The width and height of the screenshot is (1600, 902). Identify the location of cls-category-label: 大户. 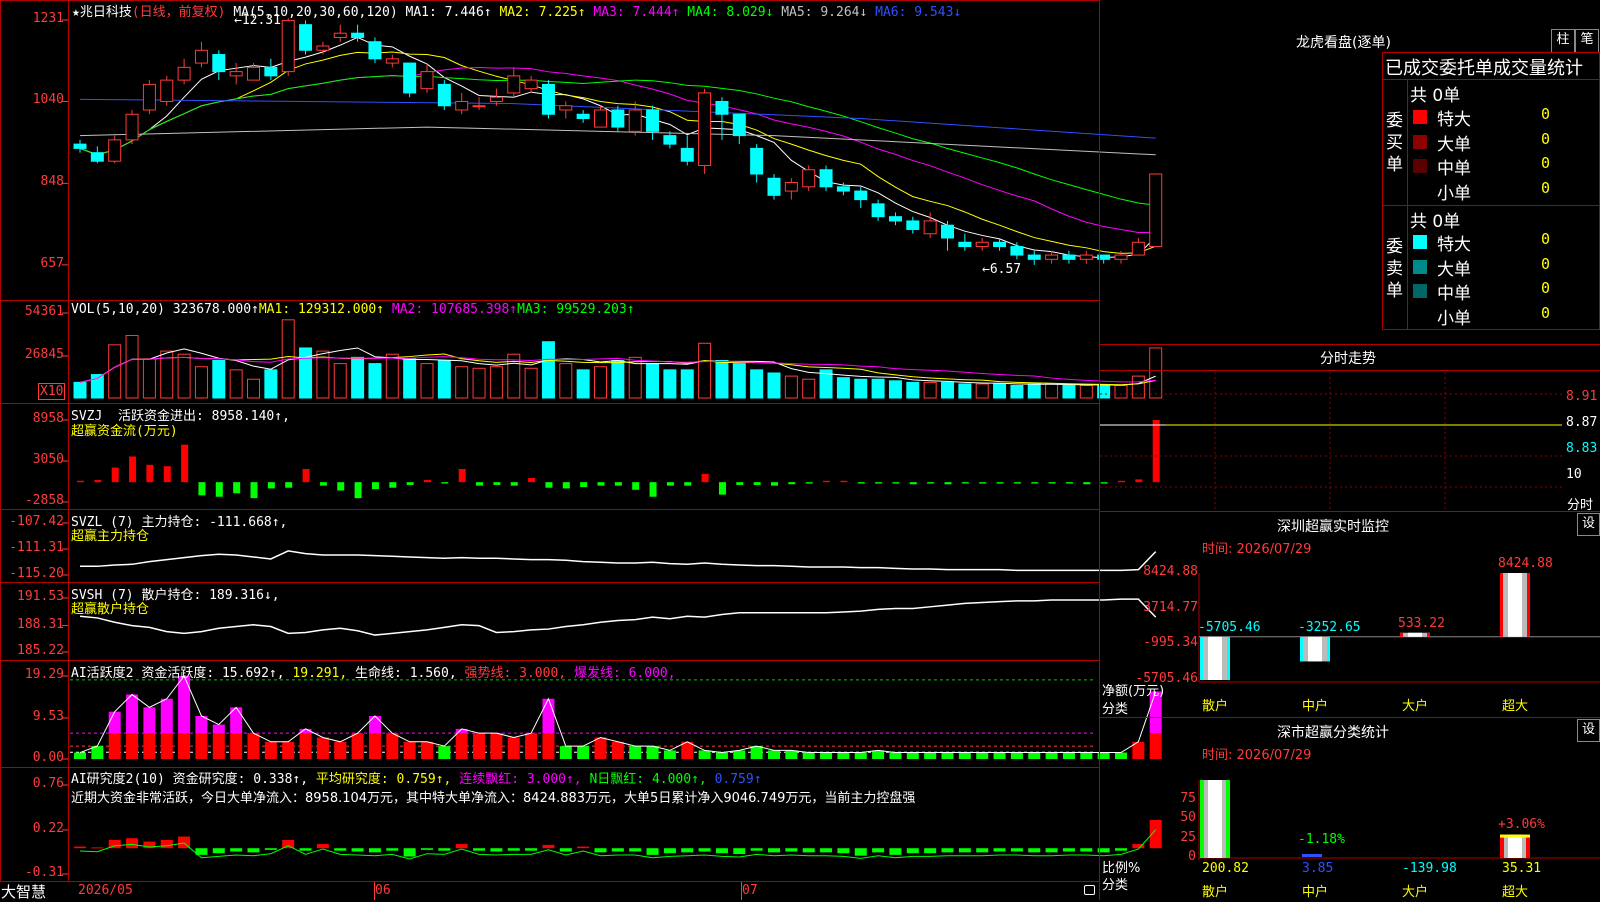
(1415, 892).